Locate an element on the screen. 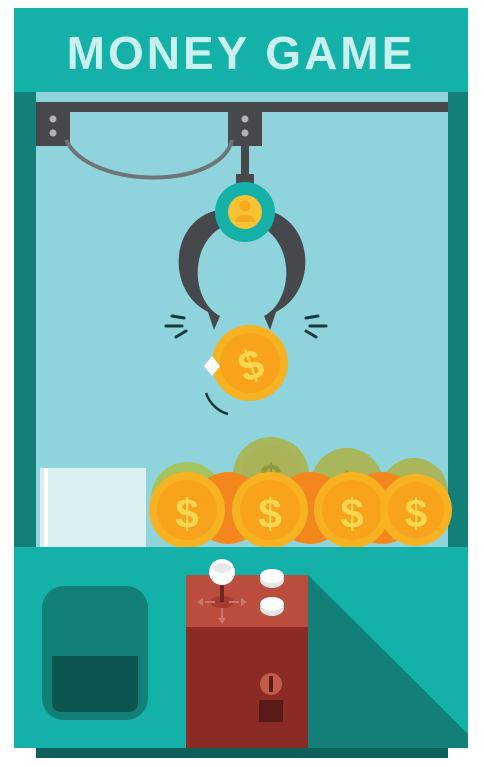 This screenshot has height=767, width=484. action-button-bottom is located at coordinates (272, 606).